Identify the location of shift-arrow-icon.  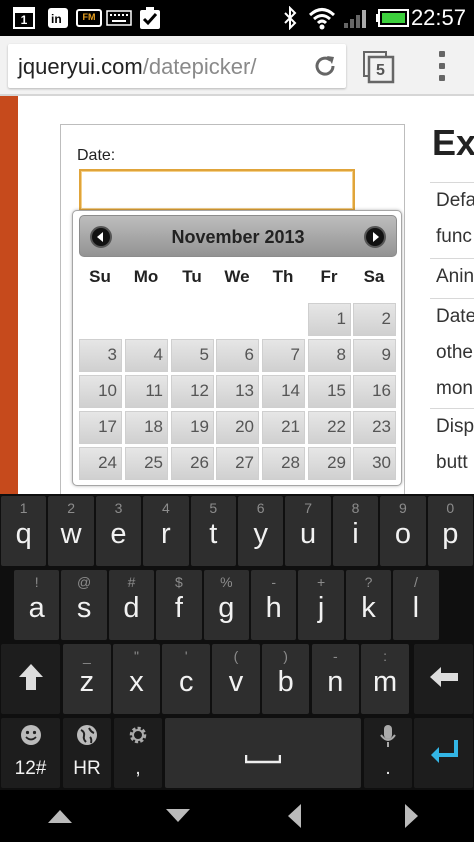
(30, 677).